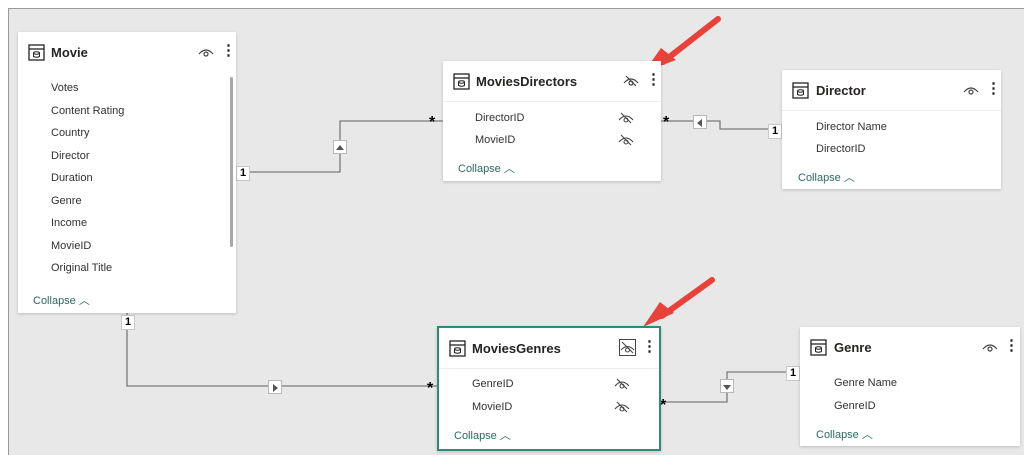  What do you see at coordinates (81, 268) in the screenshot?
I see `field-original-title: Original Title` at bounding box center [81, 268].